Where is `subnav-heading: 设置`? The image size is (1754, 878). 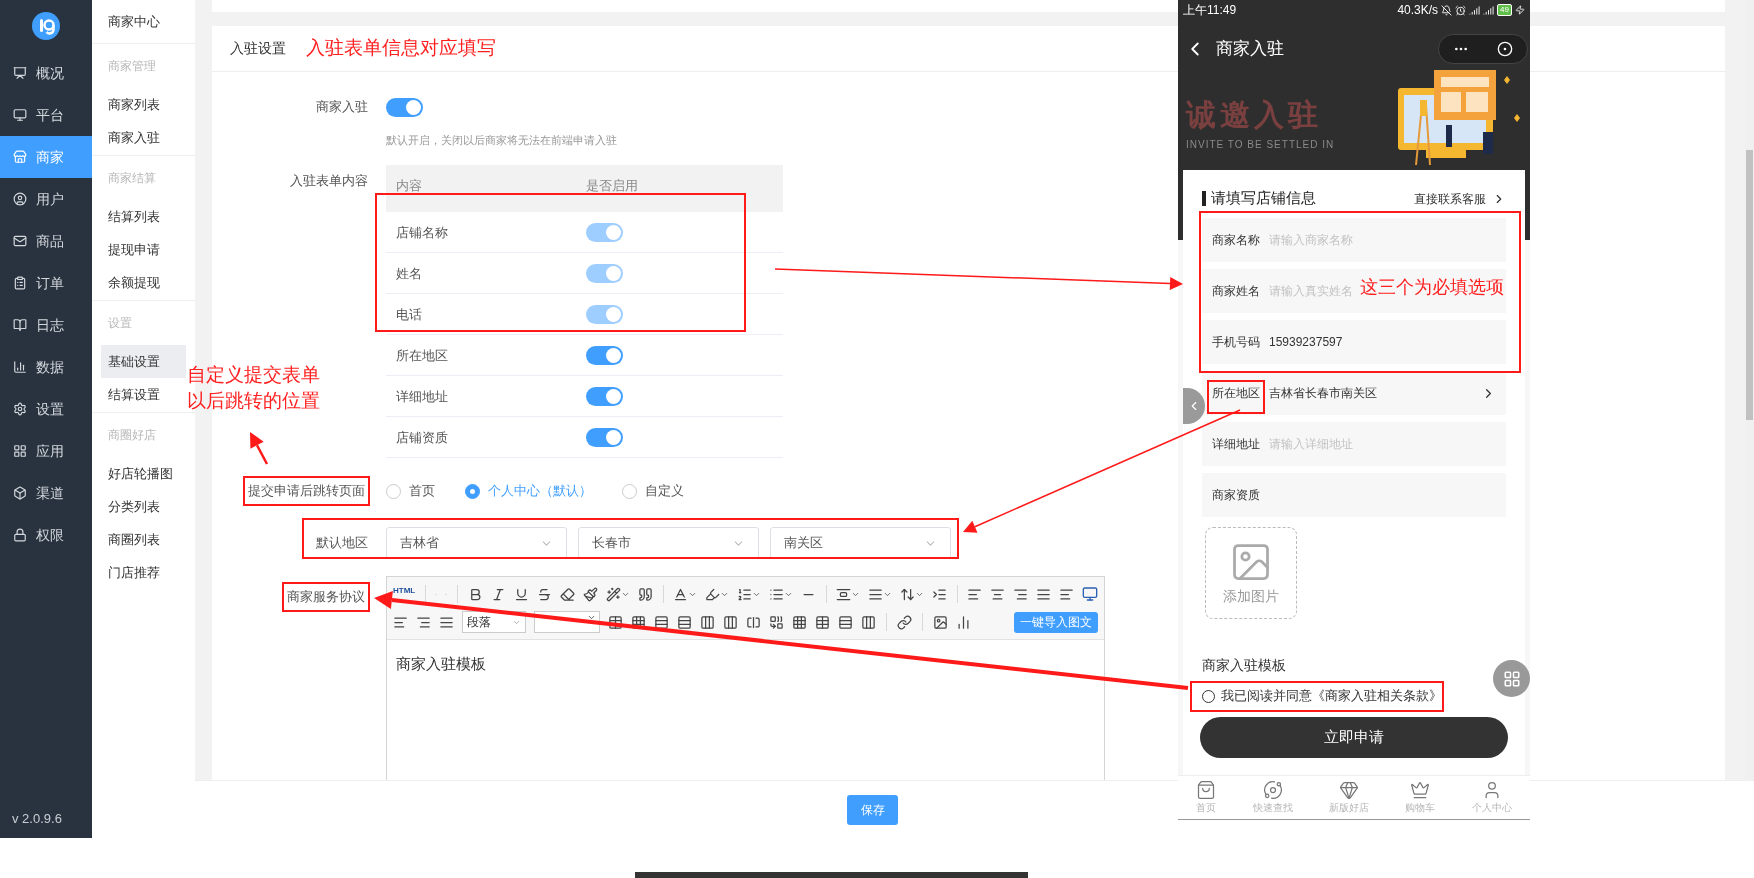 subnav-heading: 设置 is located at coordinates (120, 323).